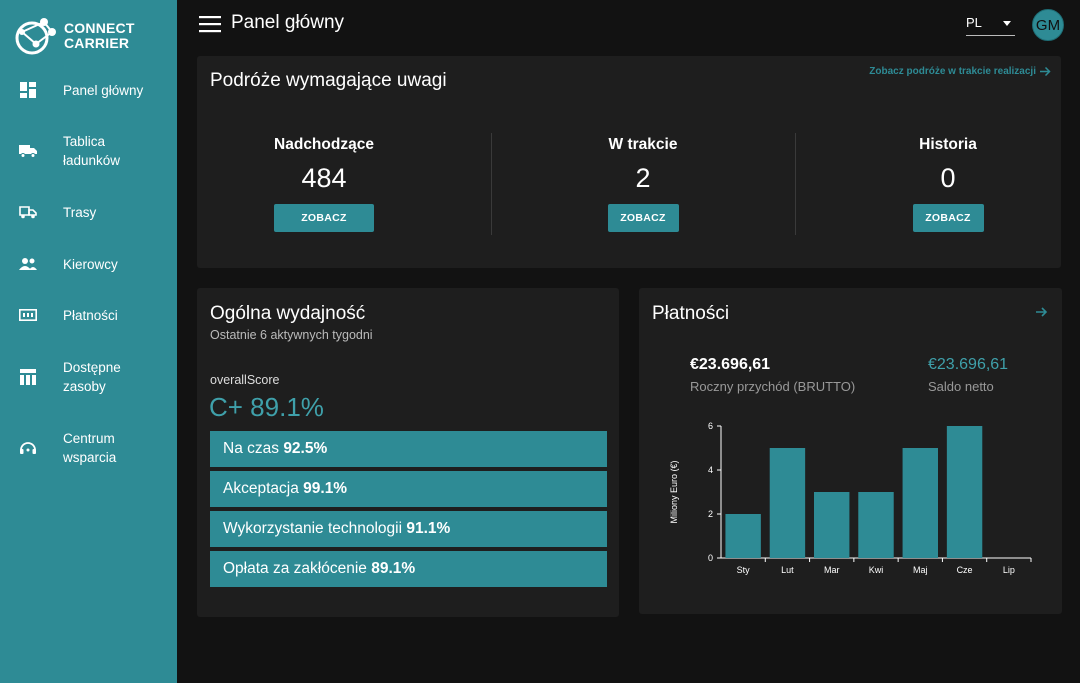 This screenshot has height=683, width=1080. Describe the element at coordinates (744, 570) in the screenshot. I see `x-tick-label: Sty` at that location.